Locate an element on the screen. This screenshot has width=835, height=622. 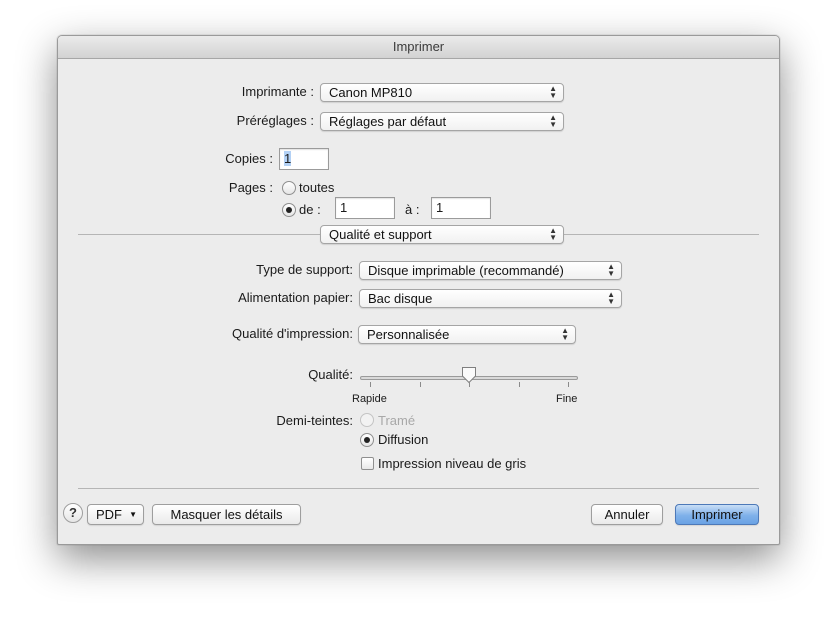
media-type-popup: Disque imprimable (recommandé) ▲ ▼ is located at coordinates (490, 270).